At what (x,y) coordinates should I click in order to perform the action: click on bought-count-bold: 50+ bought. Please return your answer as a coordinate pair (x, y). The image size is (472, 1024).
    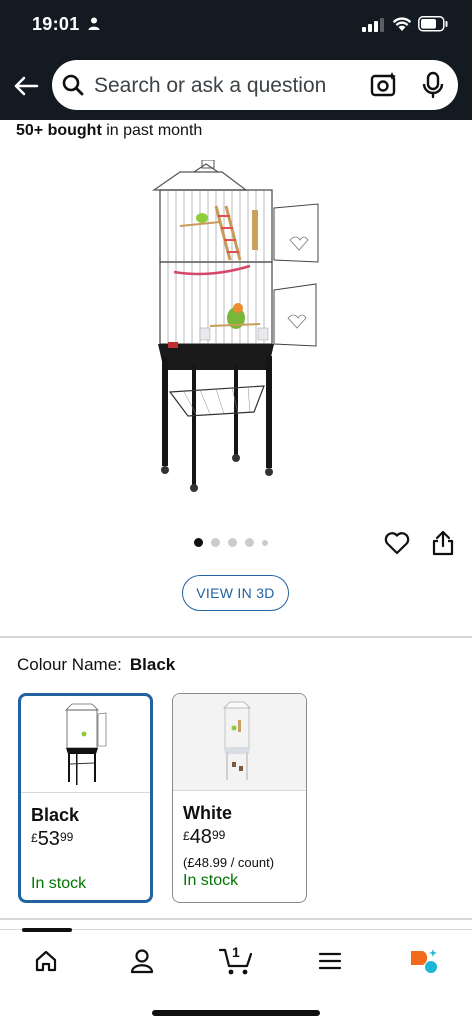
    Looking at the image, I should click on (59, 130).